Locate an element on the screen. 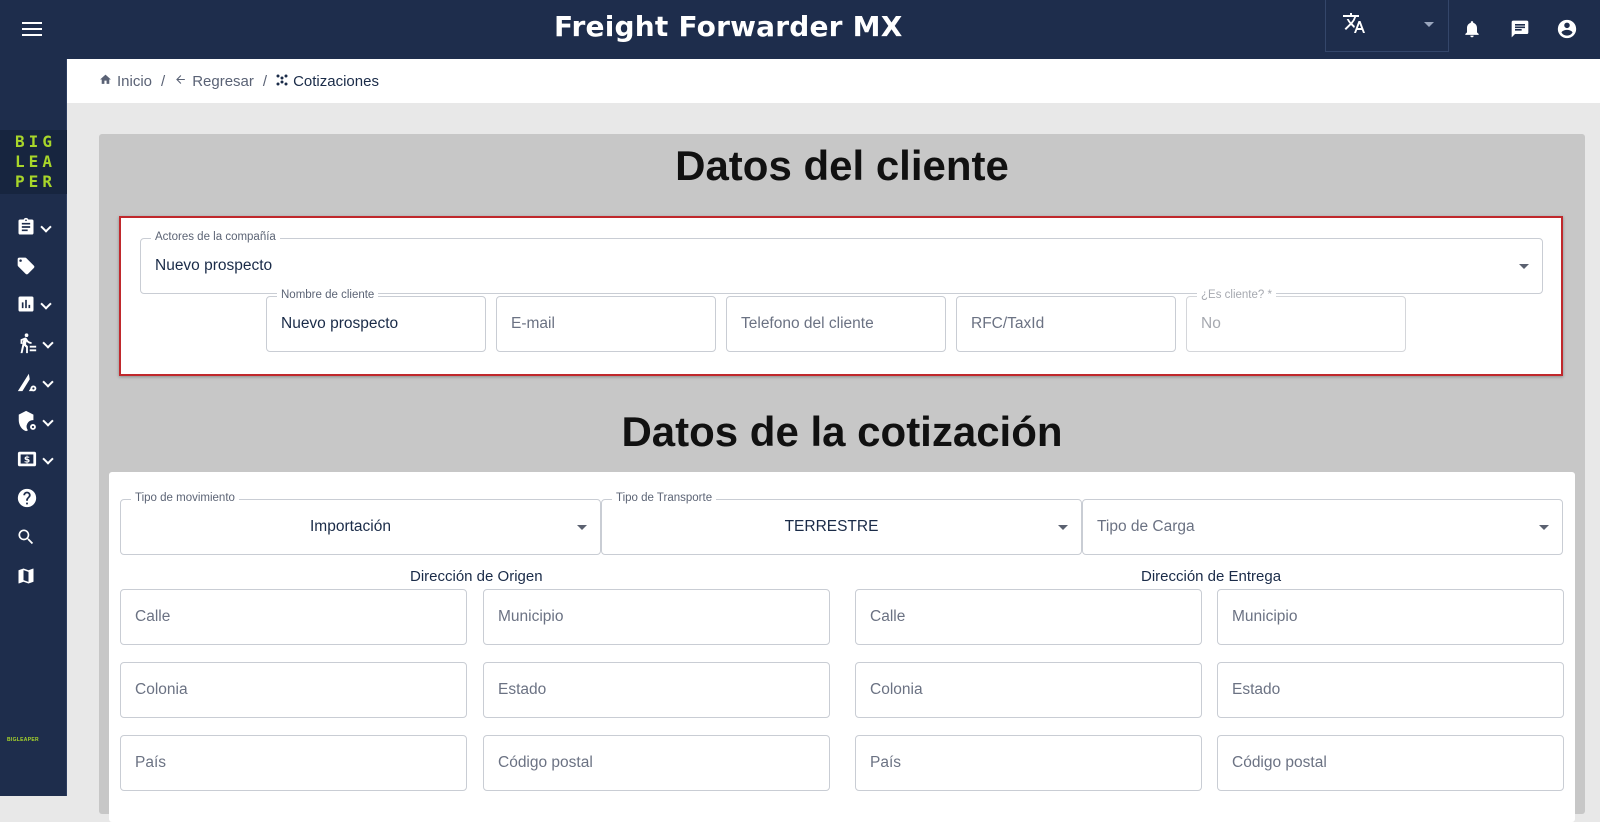 The height and width of the screenshot is (822, 1600). delivery-zip-field: Código postal is located at coordinates (1390, 763).